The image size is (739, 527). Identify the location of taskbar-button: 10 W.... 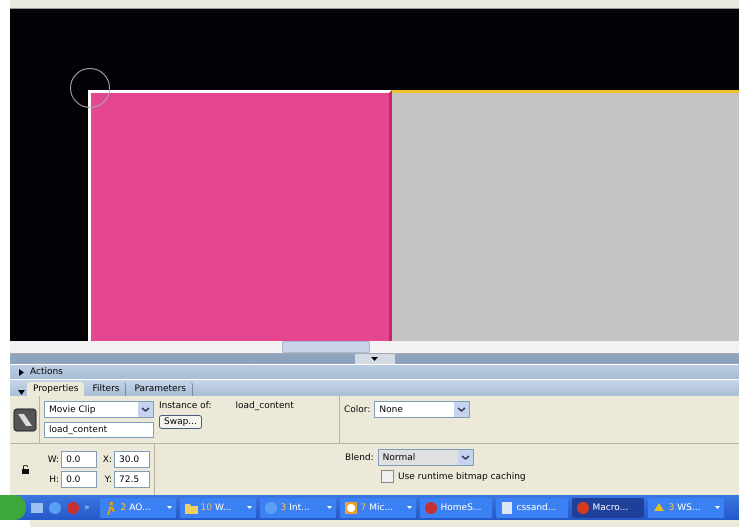
(218, 508).